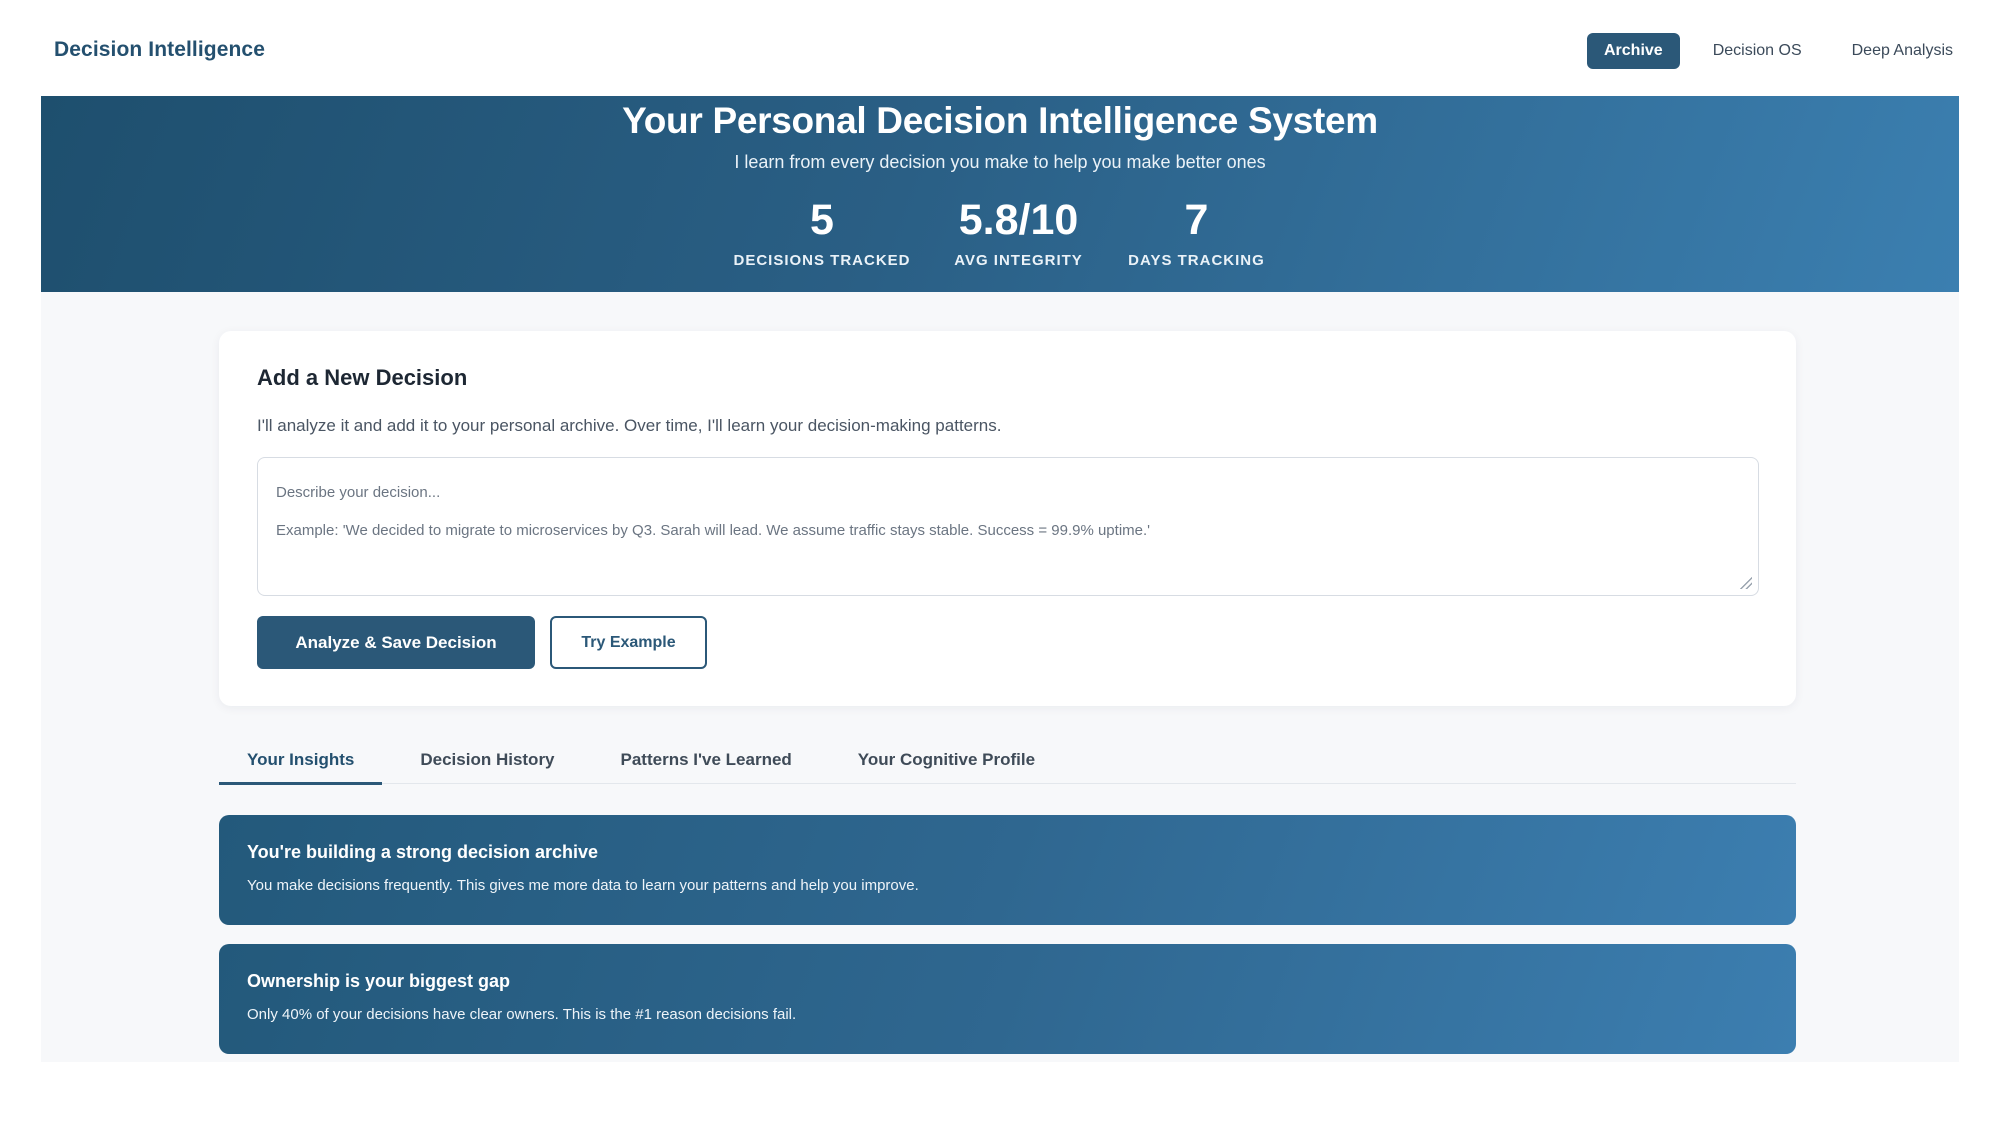 This screenshot has height=1127, width=2000. What do you see at coordinates (159, 50) in the screenshot?
I see `brand-logo-text: Decision Intelligence` at bounding box center [159, 50].